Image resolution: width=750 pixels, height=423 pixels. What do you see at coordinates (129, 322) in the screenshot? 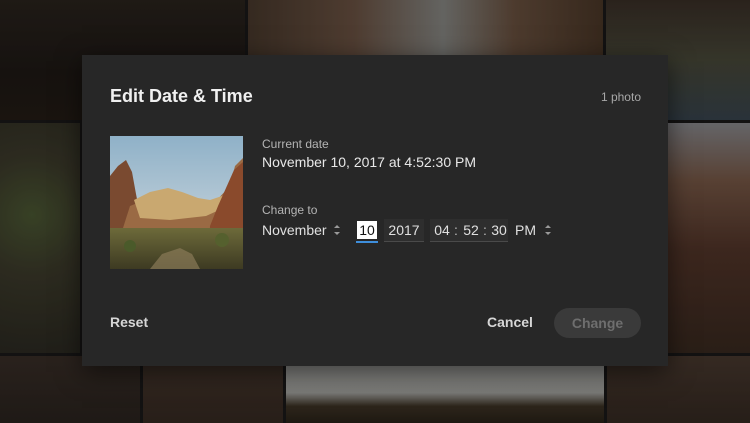
I see `reset-button: Reset` at bounding box center [129, 322].